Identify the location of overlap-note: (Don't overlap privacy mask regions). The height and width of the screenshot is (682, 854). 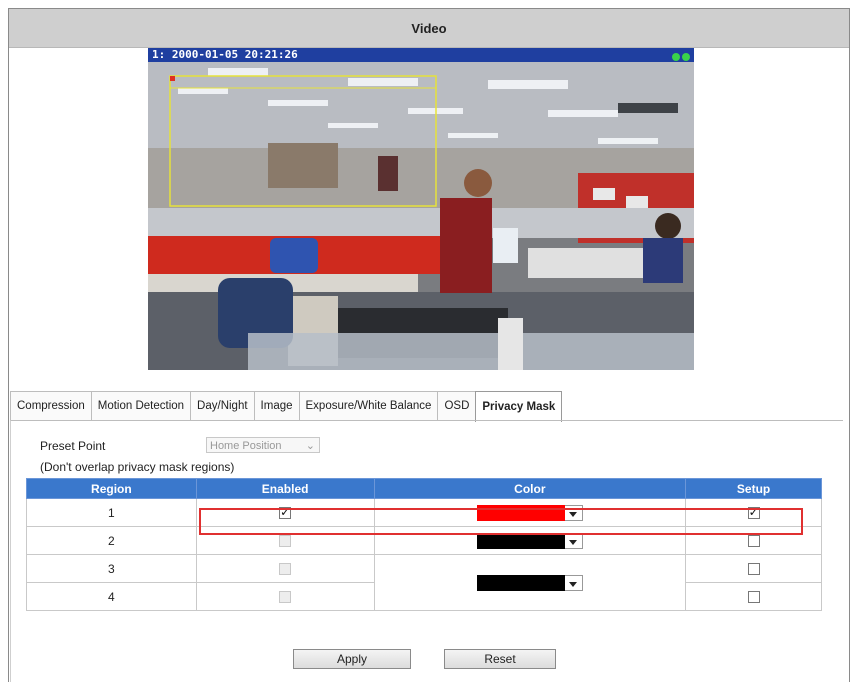
(137, 467).